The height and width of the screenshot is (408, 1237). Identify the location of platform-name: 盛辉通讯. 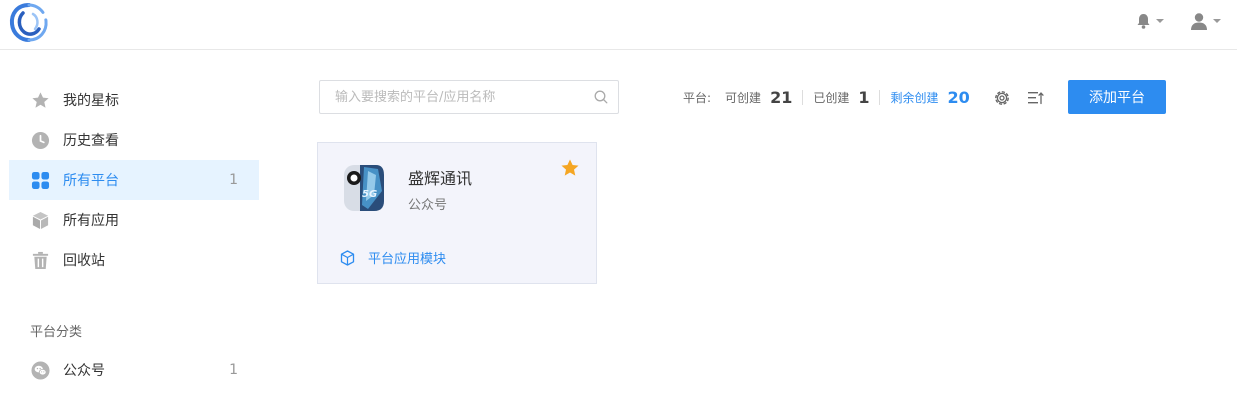
(440, 178).